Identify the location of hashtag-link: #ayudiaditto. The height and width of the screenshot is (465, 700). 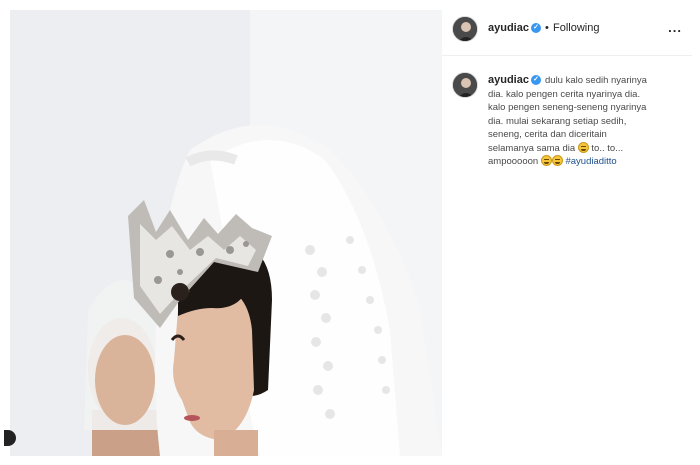
(590, 161).